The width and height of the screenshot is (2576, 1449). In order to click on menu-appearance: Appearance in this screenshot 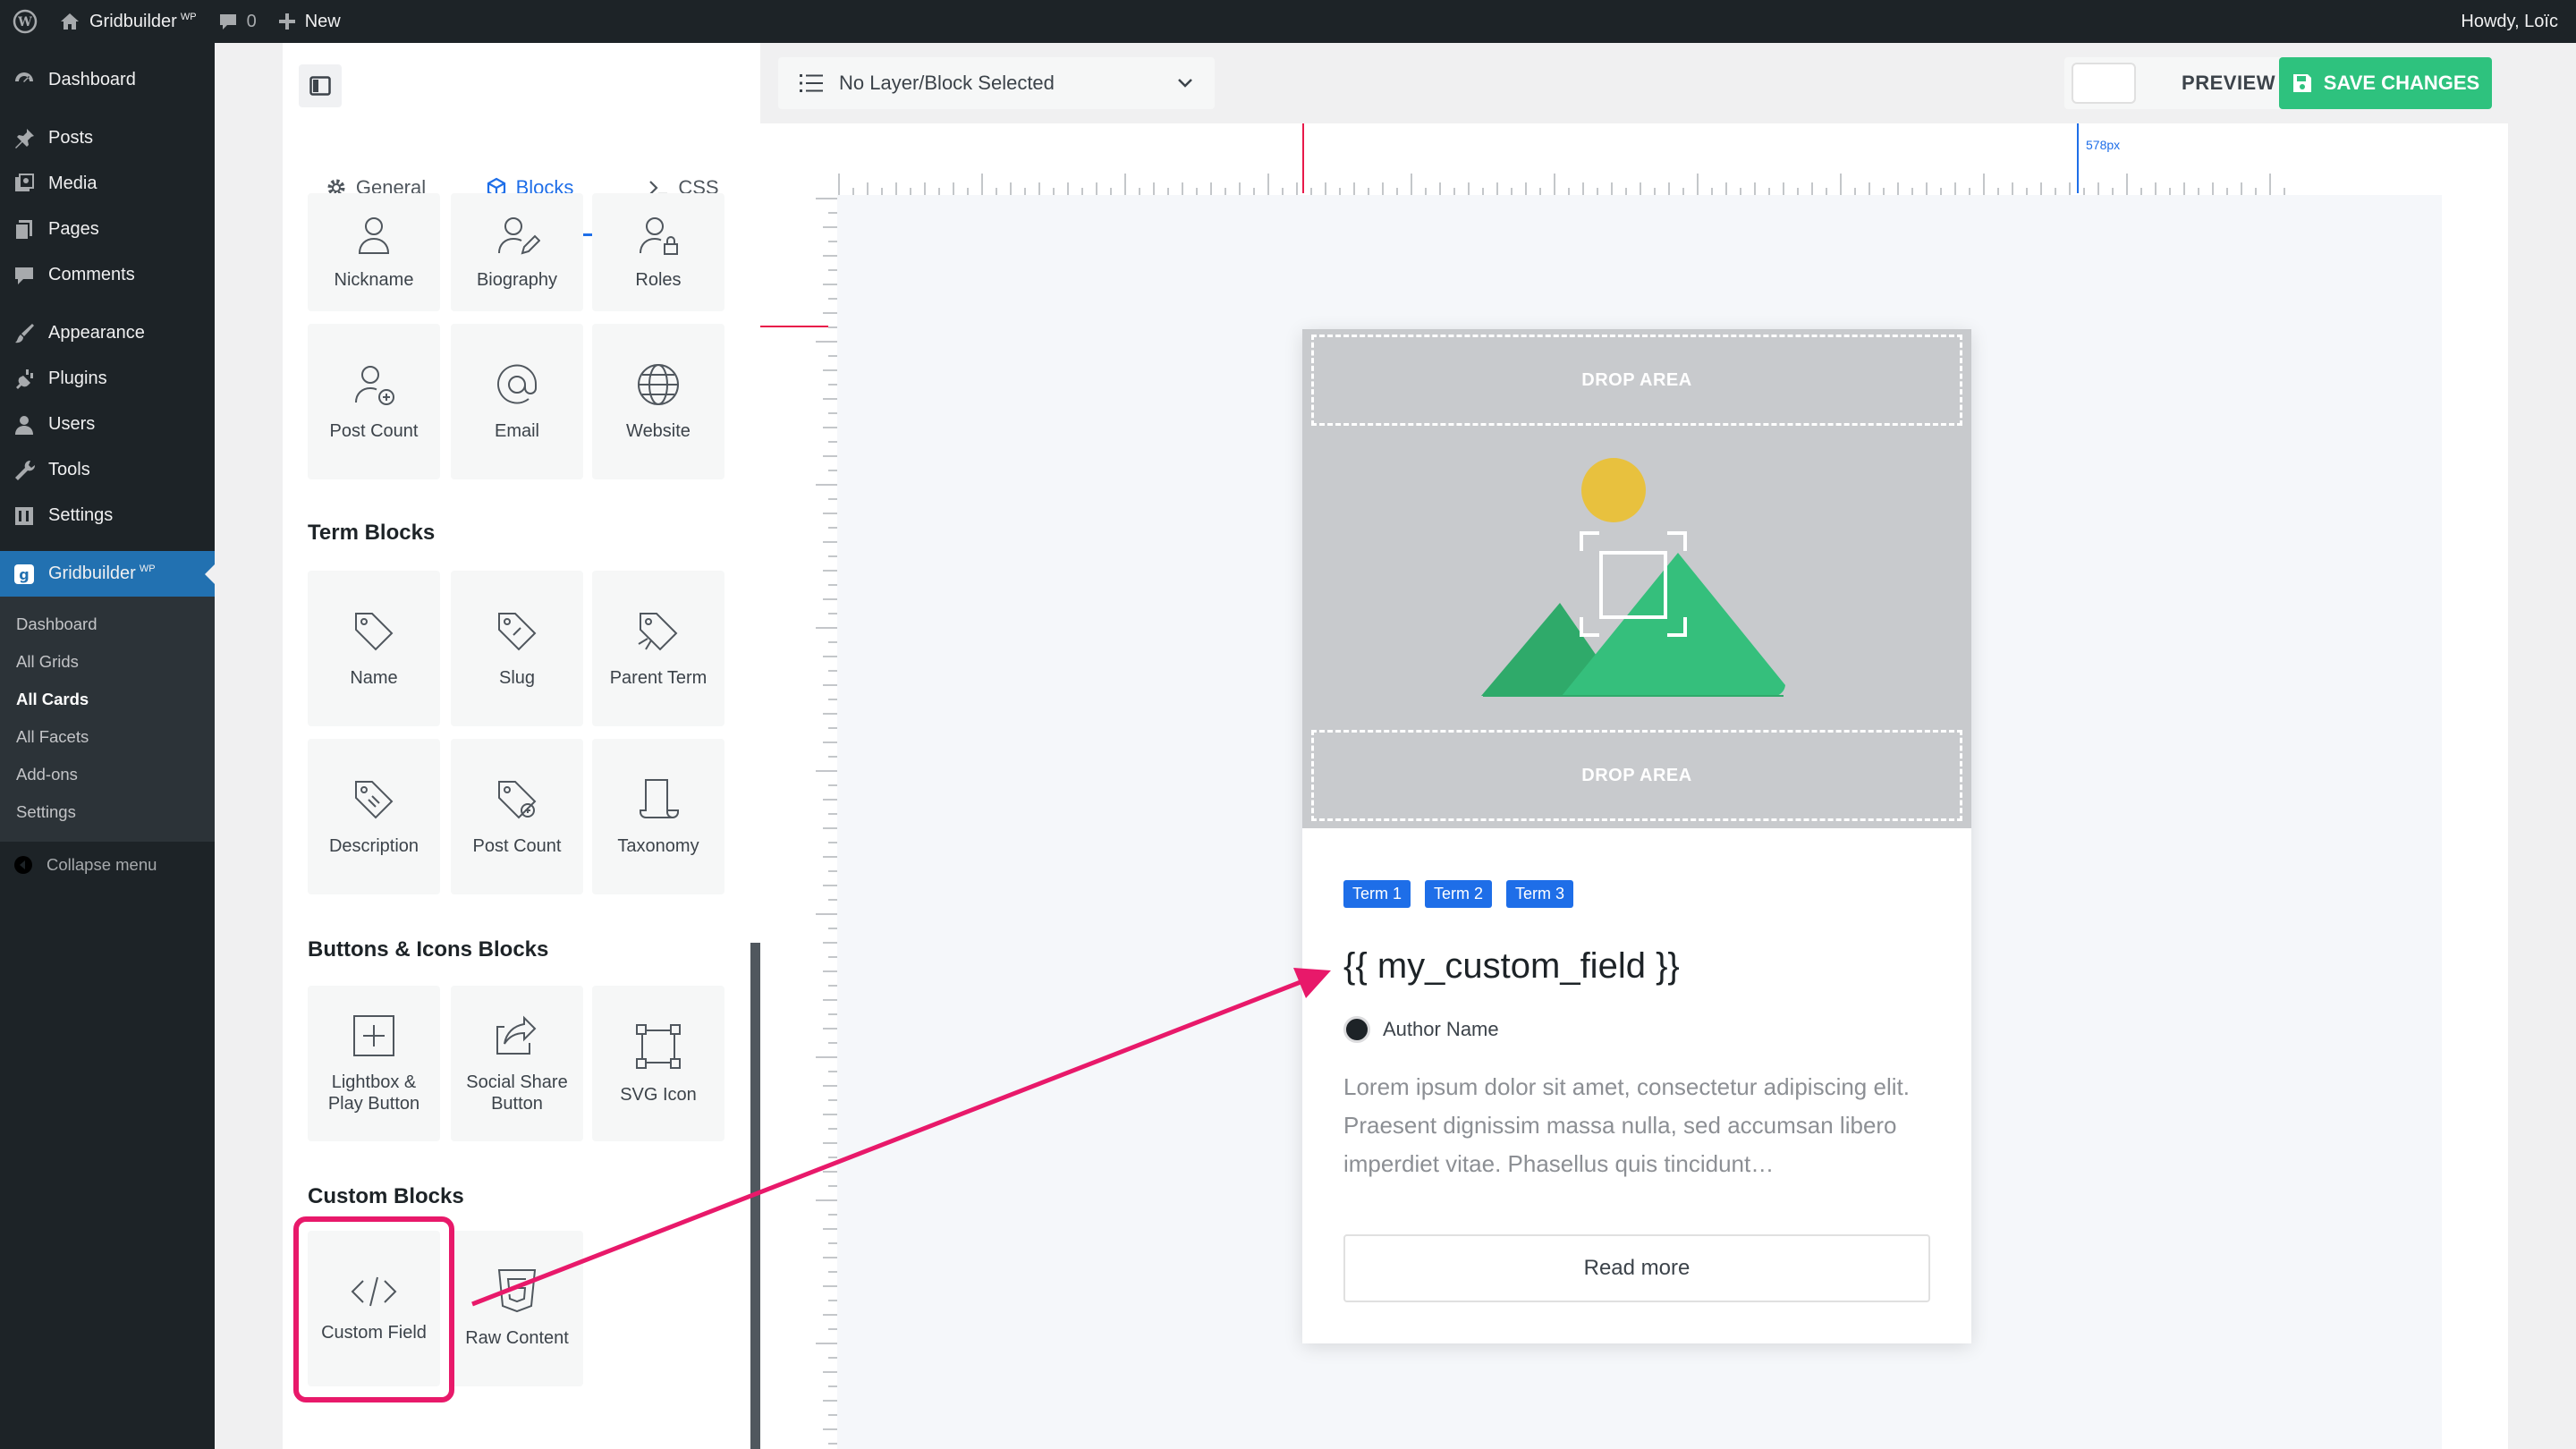, I will do `click(107, 333)`.